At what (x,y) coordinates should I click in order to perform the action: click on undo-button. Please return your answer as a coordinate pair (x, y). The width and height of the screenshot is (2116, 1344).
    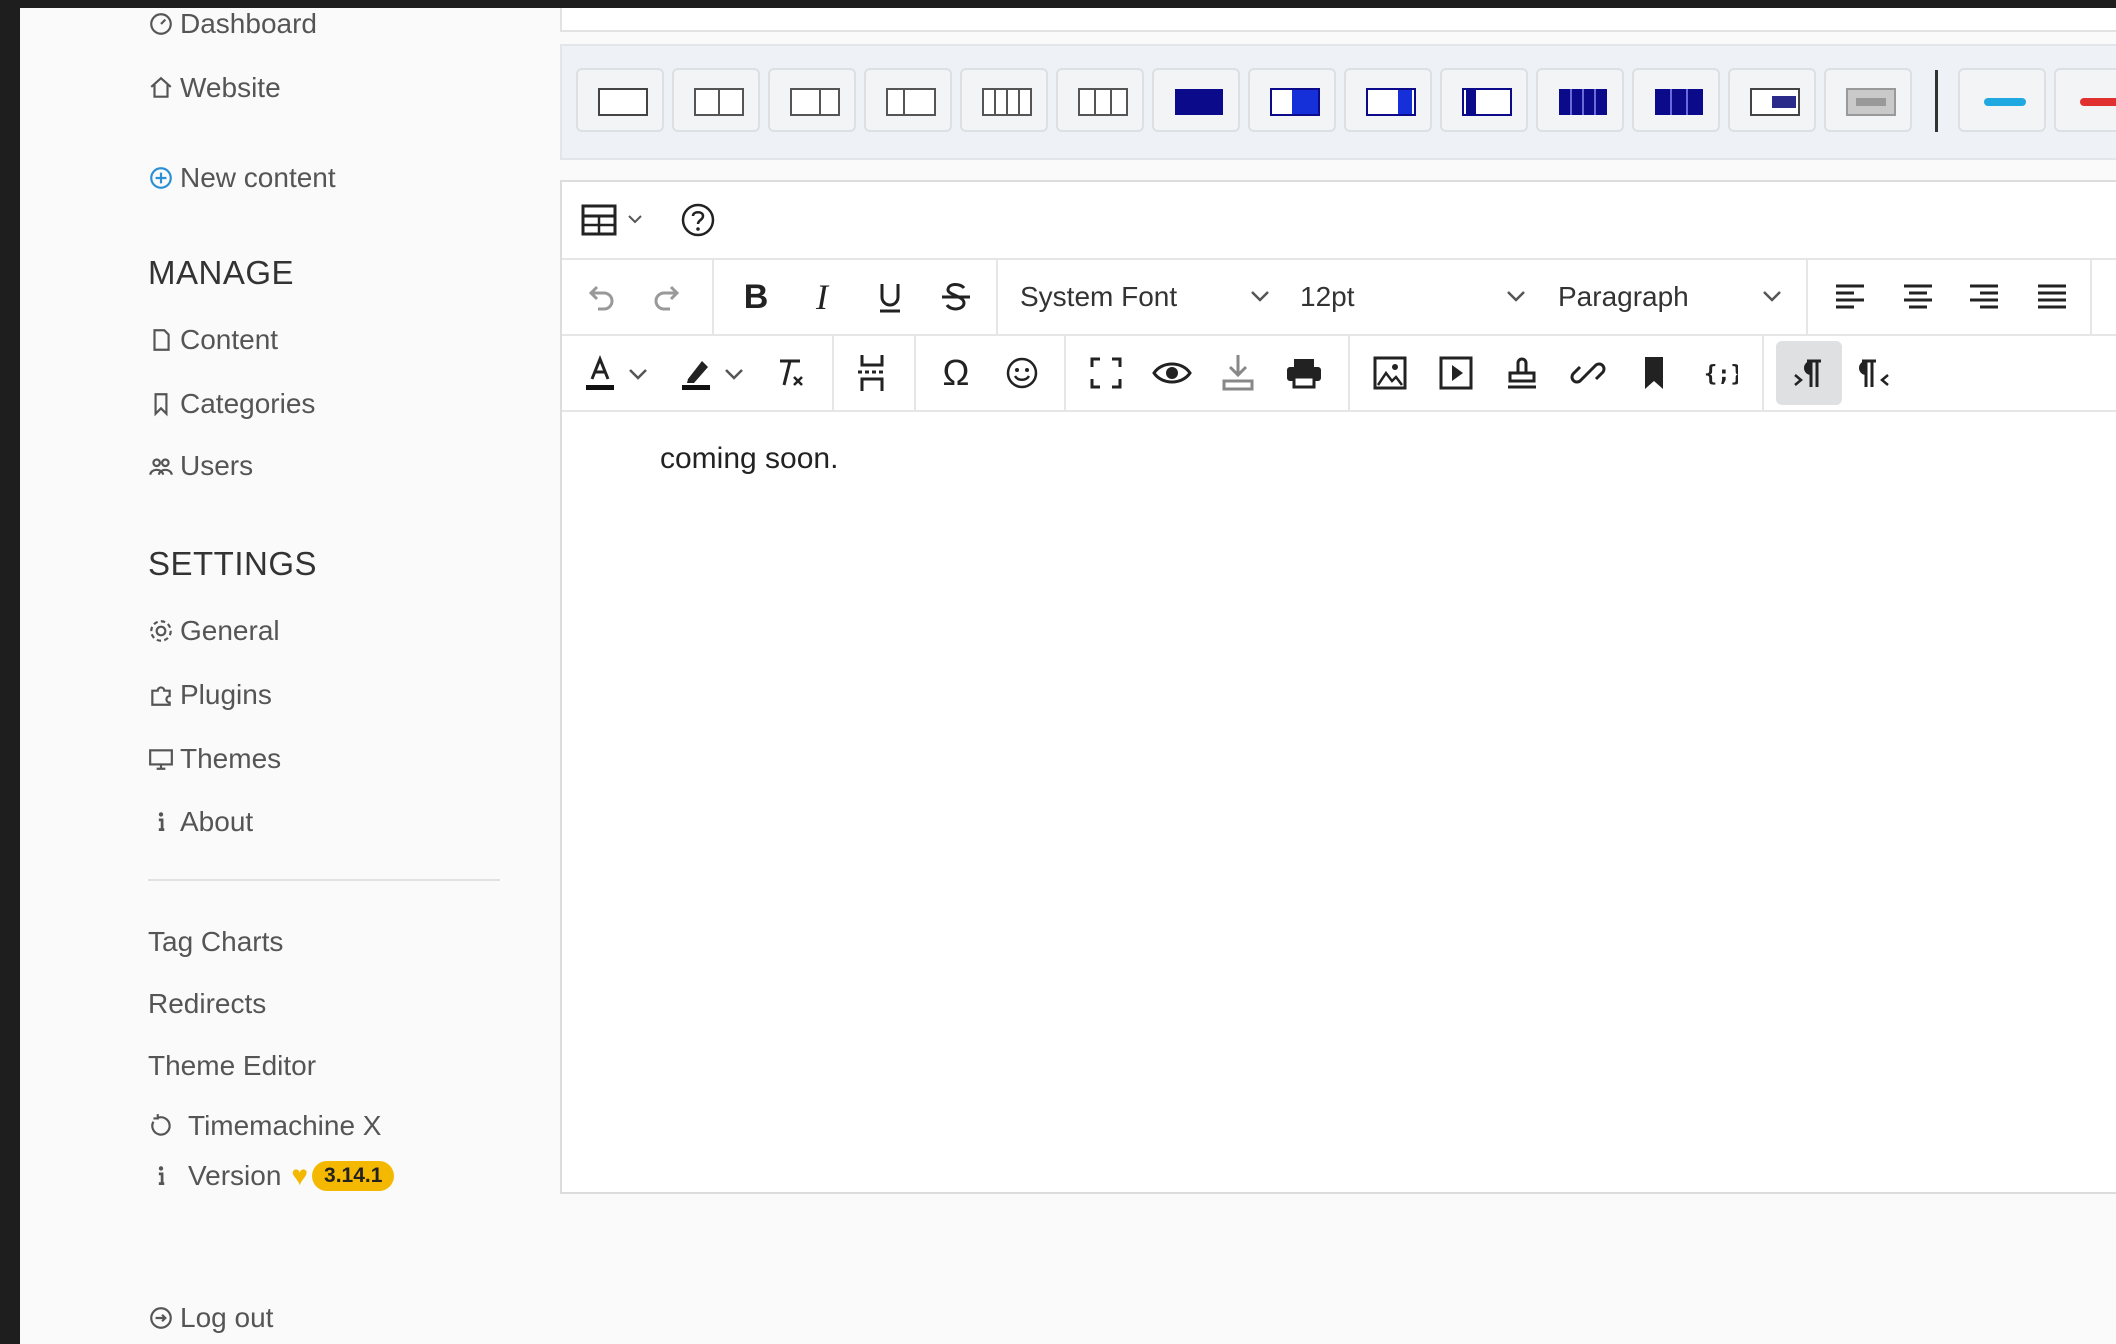
    Looking at the image, I should click on (600, 297).